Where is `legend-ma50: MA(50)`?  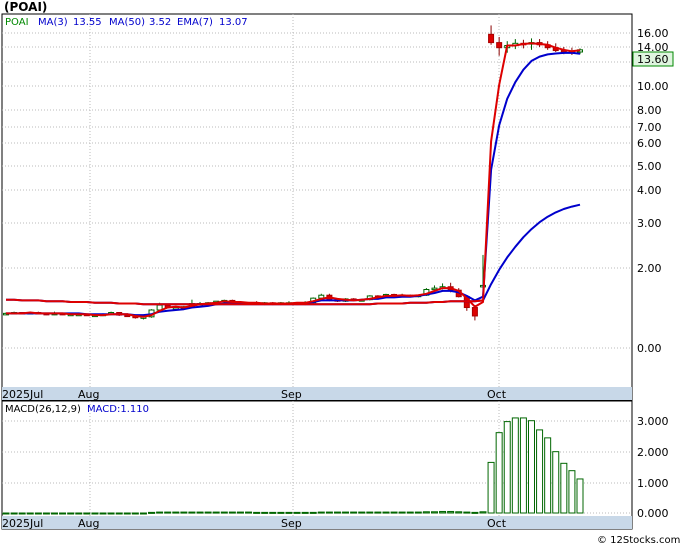
legend-ma50: MA(50) is located at coordinates (127, 22).